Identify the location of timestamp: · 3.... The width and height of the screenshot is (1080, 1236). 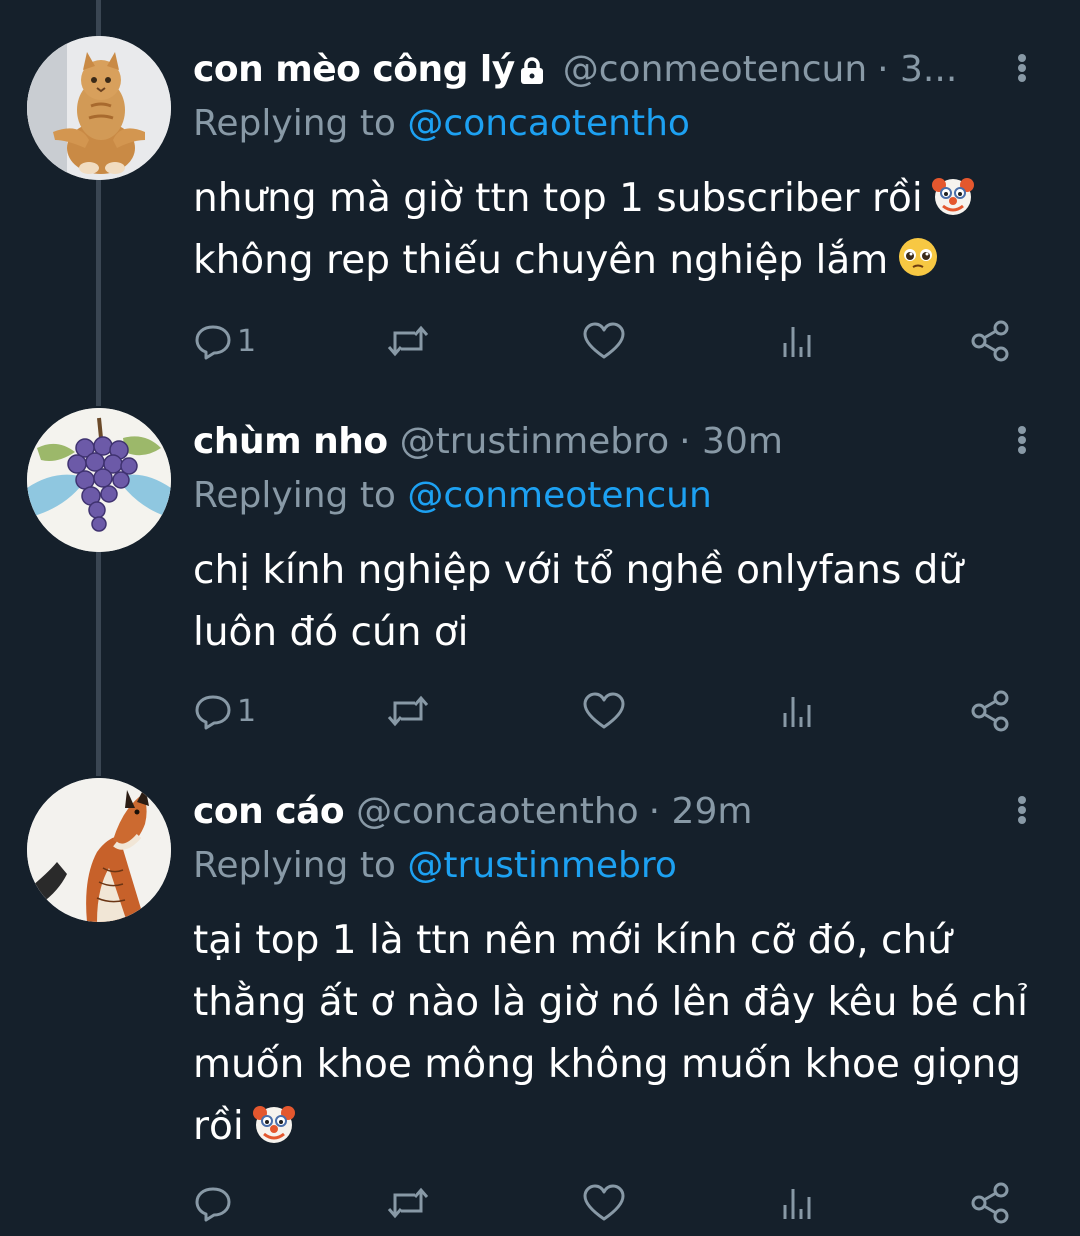
(917, 70).